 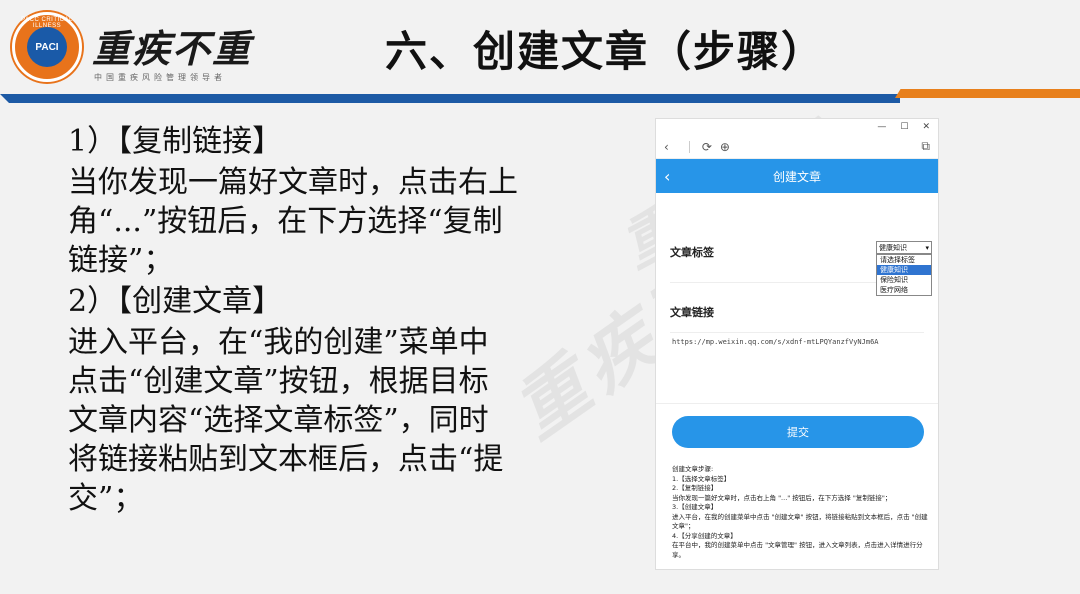 What do you see at coordinates (797, 147) in the screenshot?
I see `browser-bar: ‹ ⟳ ⊕ ⧉` at bounding box center [797, 147].